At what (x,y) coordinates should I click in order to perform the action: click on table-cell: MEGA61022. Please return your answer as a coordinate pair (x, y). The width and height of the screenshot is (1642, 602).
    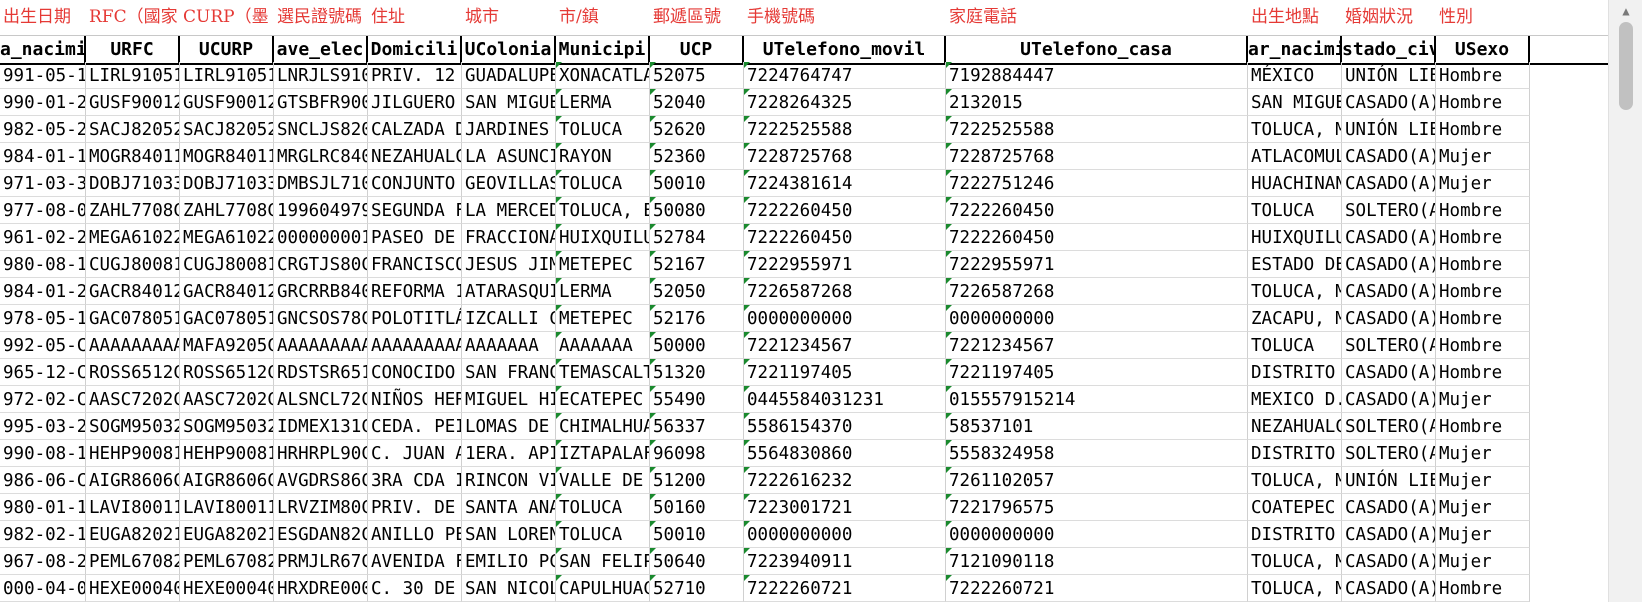
    Looking at the image, I should click on (227, 237).